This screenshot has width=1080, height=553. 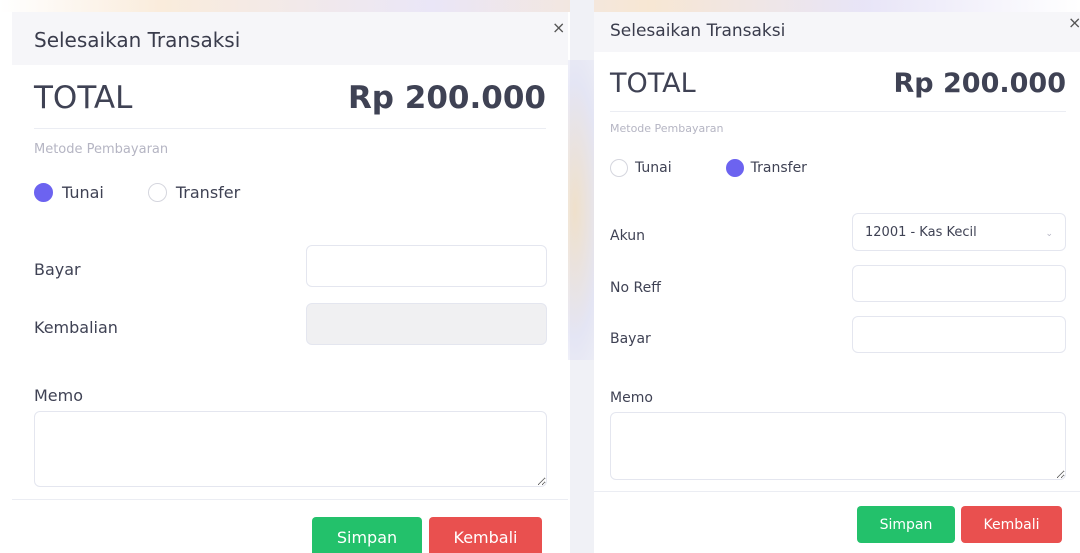 I want to click on akun-label: Akun, so click(x=627, y=236).